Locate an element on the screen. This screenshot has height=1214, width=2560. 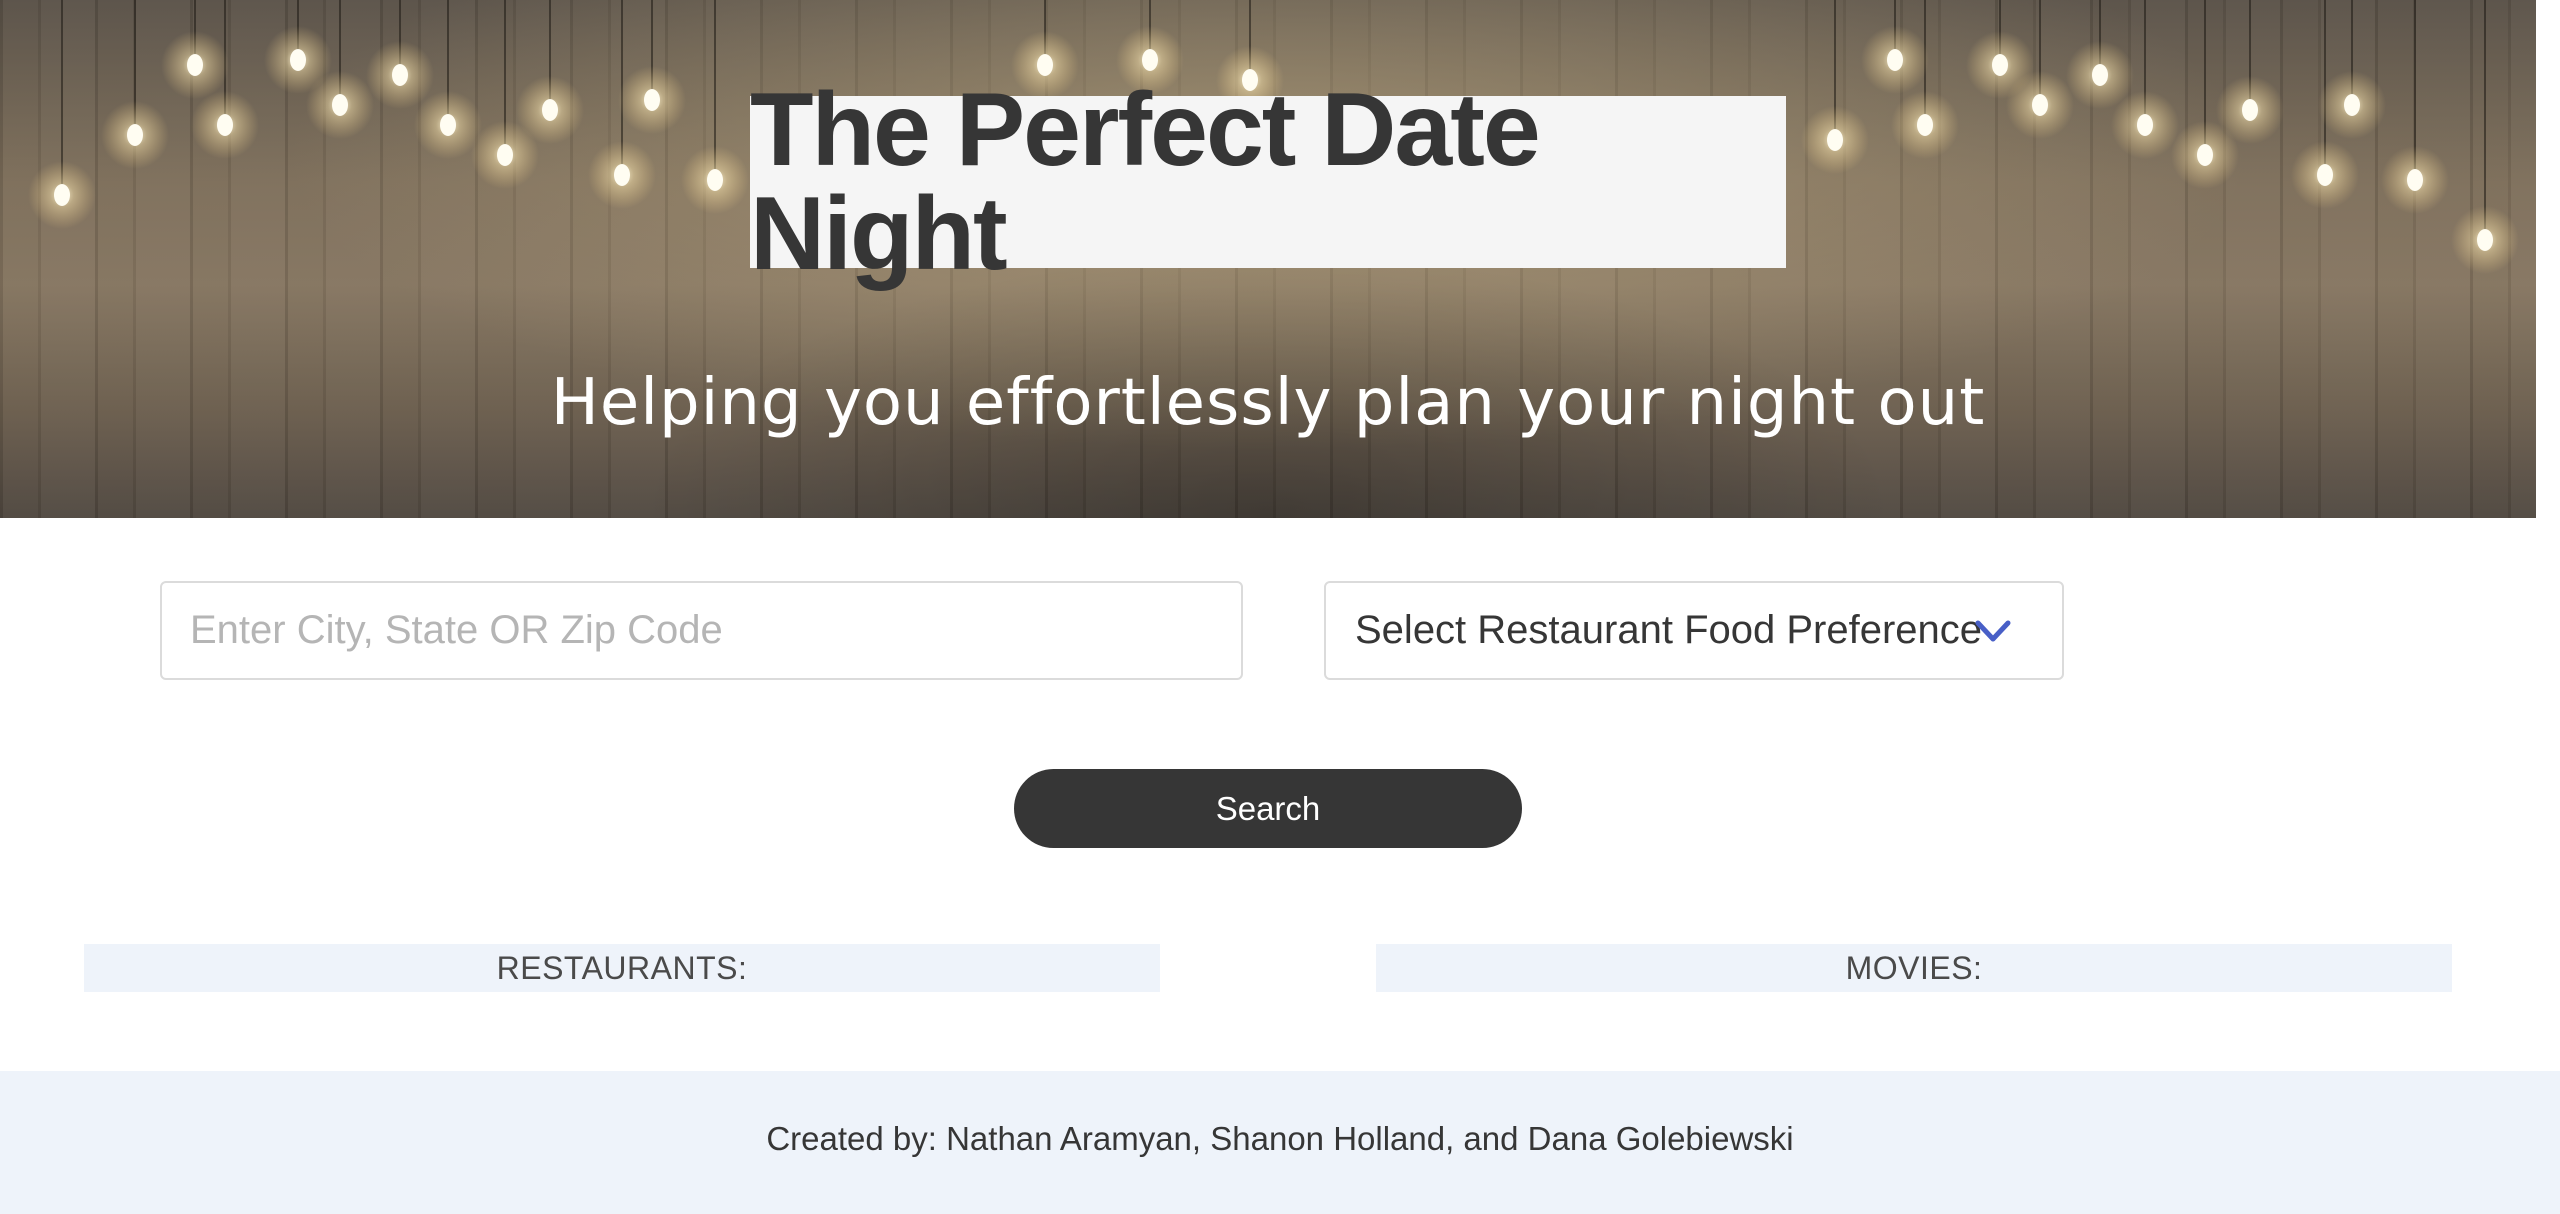
food-preference-label: Select Restaurant Food Preference is located at coordinates (1669, 630).